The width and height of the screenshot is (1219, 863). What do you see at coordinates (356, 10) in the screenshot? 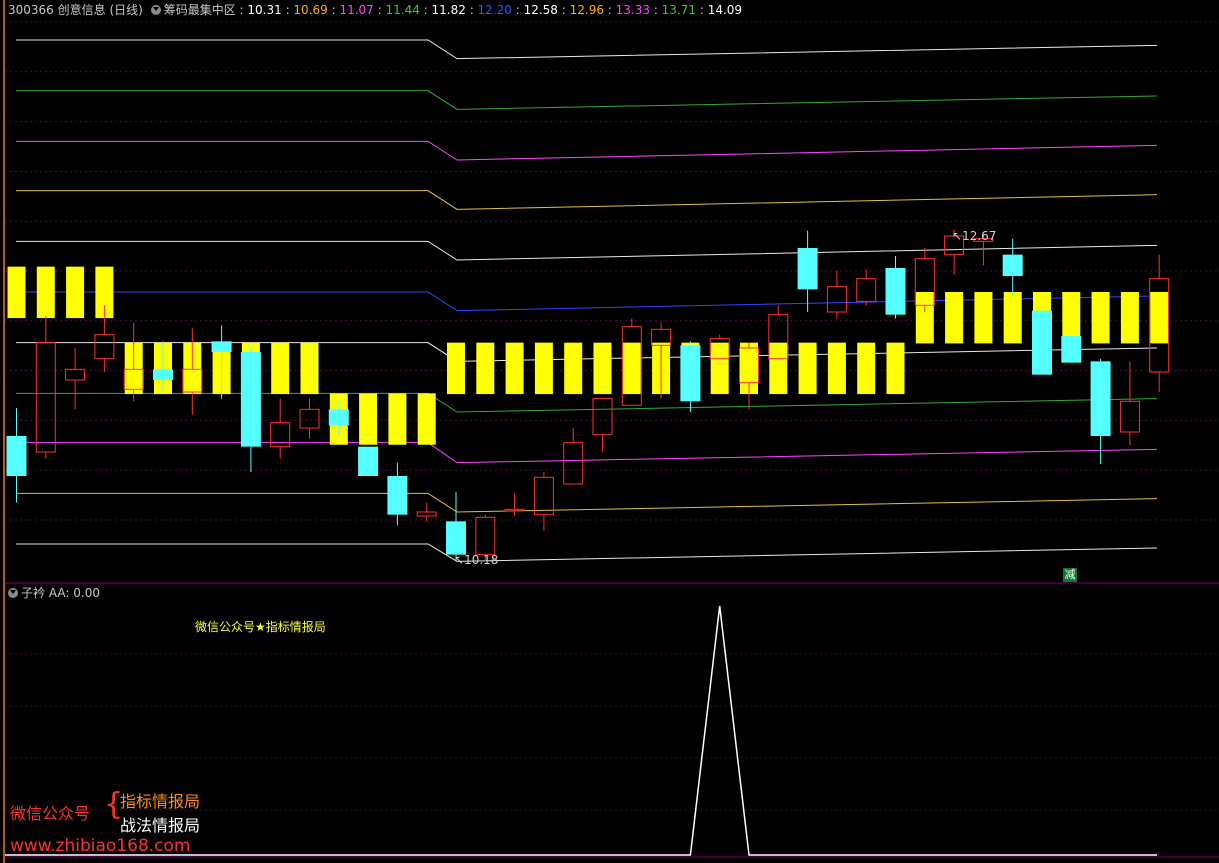
I see `level-value-3: 11.07` at bounding box center [356, 10].